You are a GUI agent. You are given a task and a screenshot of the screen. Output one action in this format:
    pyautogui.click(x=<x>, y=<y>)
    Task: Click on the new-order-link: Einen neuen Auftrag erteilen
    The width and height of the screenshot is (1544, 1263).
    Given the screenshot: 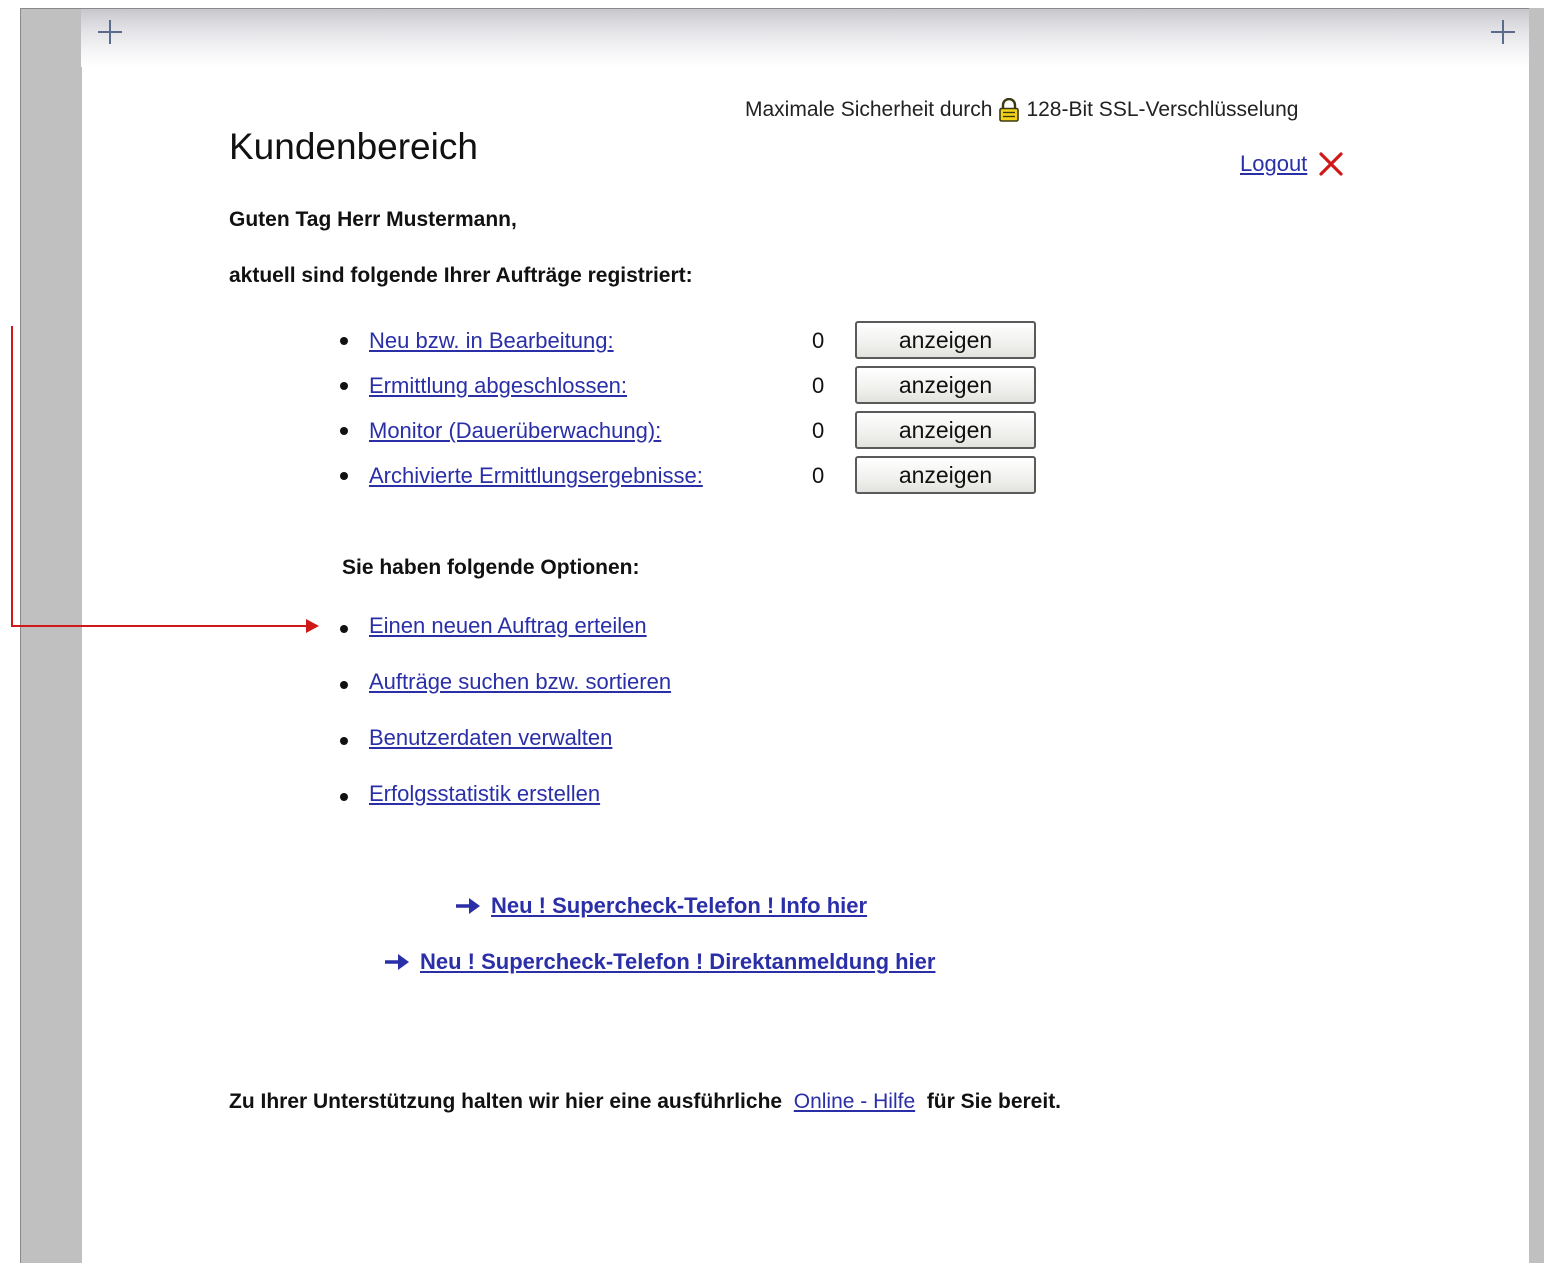 What is the action you would take?
    pyautogui.click(x=508, y=626)
    